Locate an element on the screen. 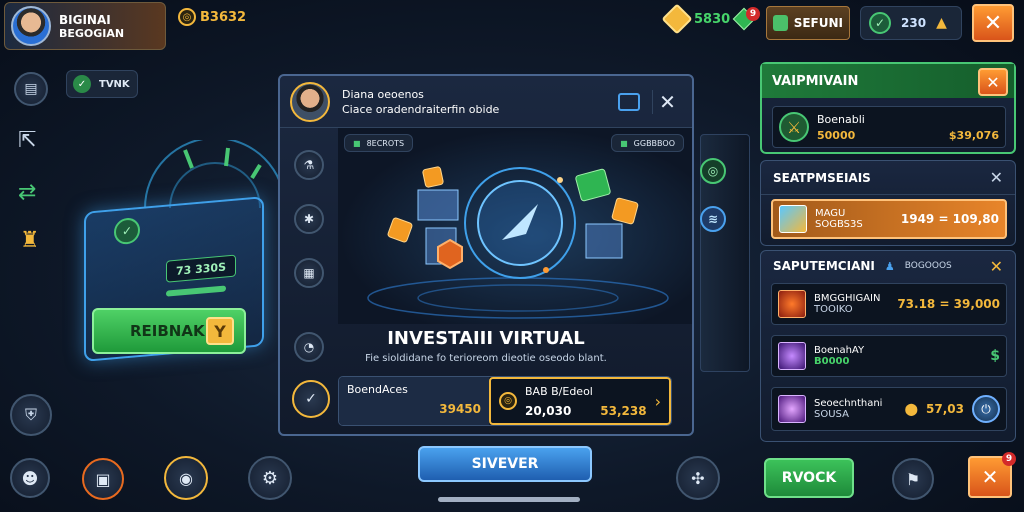 This screenshot has height=512, width=1024. bottom-inventory-button: ▣ is located at coordinates (103, 479).